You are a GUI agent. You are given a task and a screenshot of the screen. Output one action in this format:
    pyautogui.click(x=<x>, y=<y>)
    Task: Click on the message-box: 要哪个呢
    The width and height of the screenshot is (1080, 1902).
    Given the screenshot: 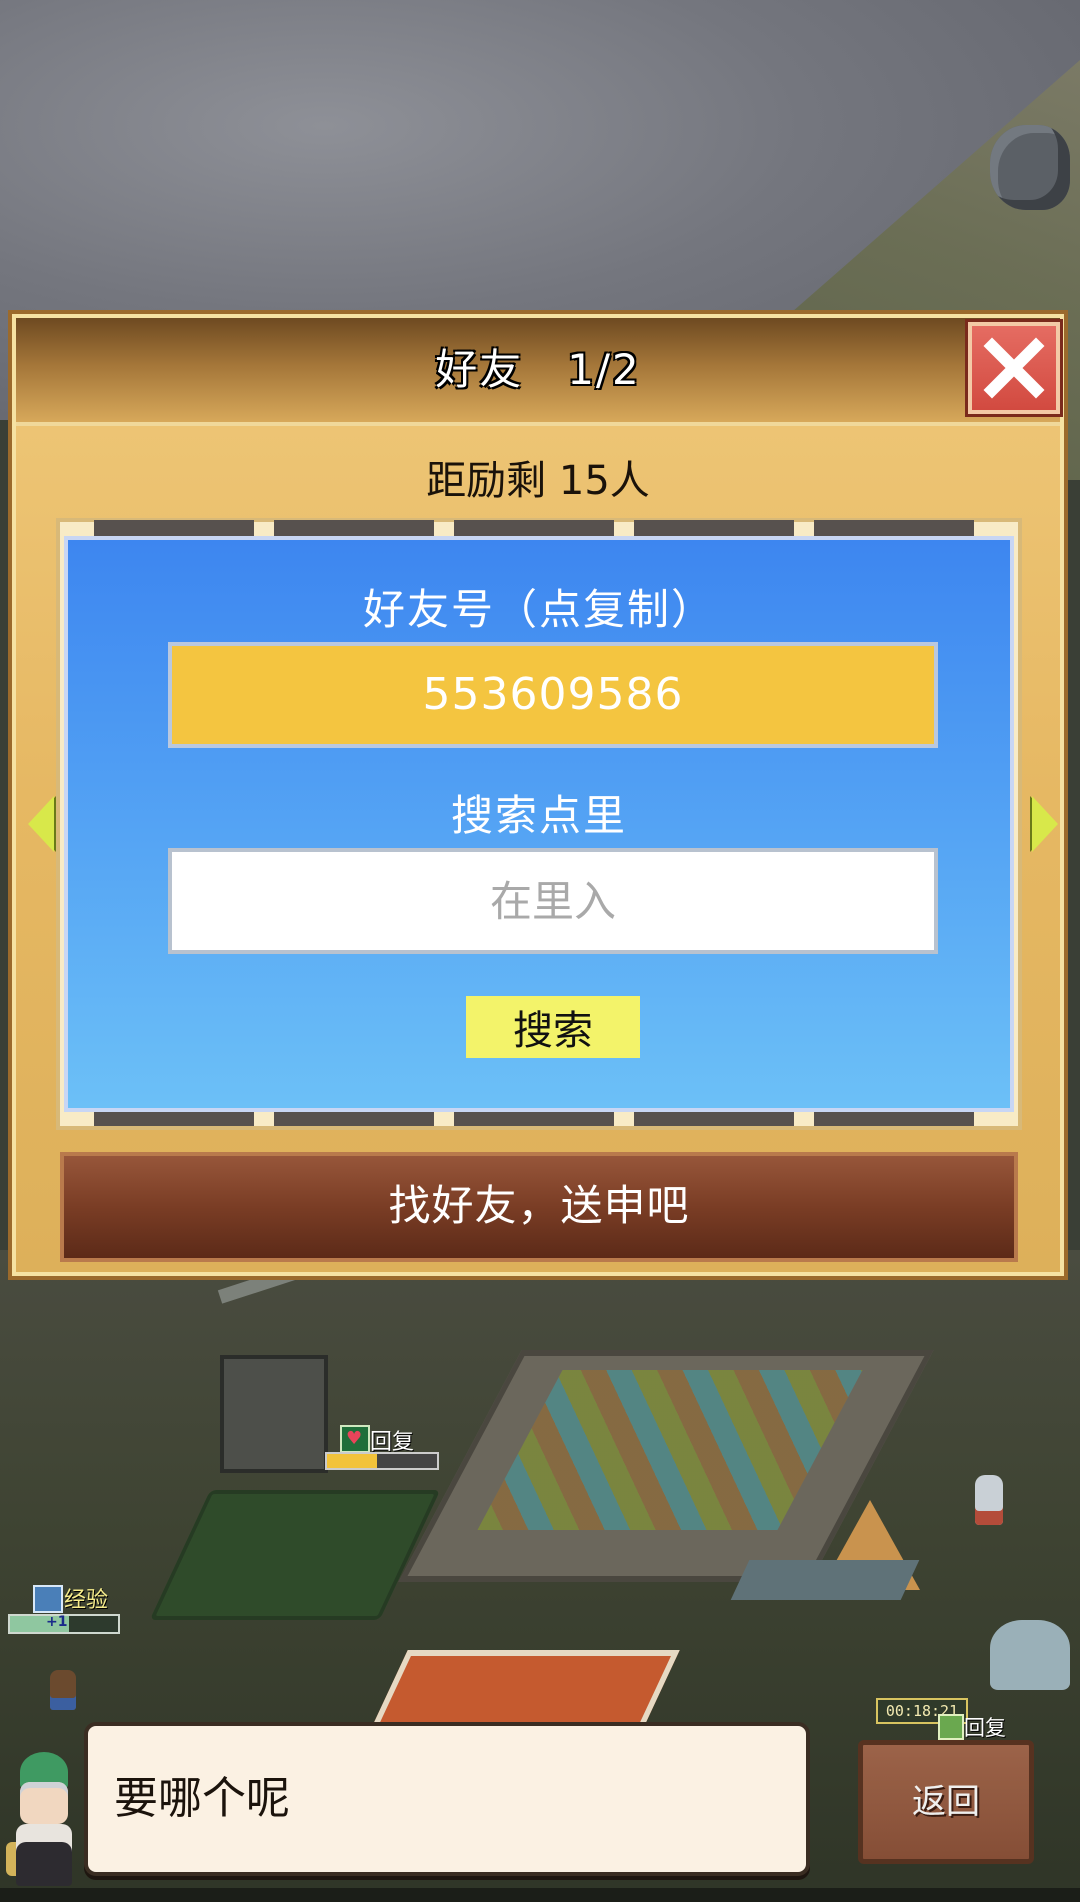 What is the action you would take?
    pyautogui.click(x=447, y=1799)
    